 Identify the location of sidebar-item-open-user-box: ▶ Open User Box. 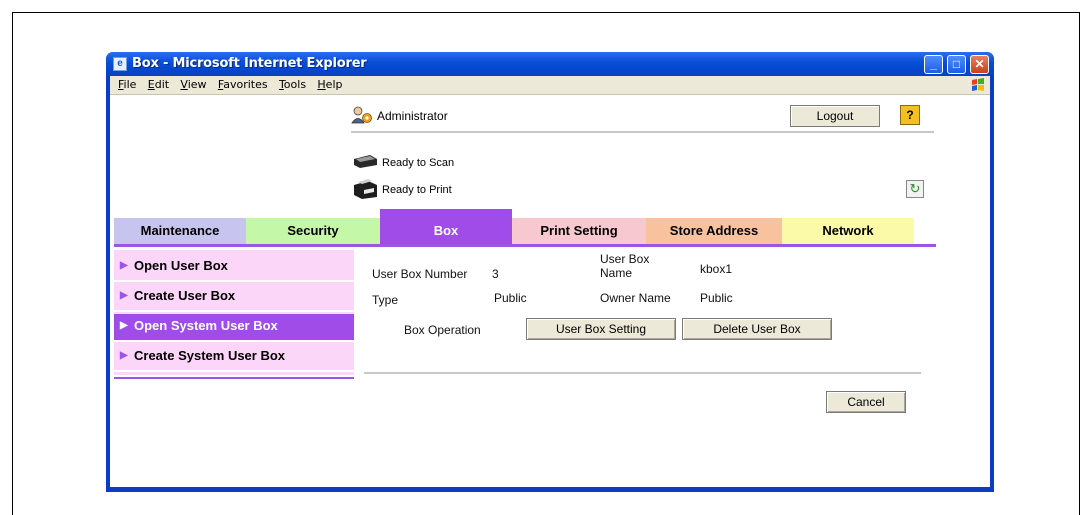
(234, 268).